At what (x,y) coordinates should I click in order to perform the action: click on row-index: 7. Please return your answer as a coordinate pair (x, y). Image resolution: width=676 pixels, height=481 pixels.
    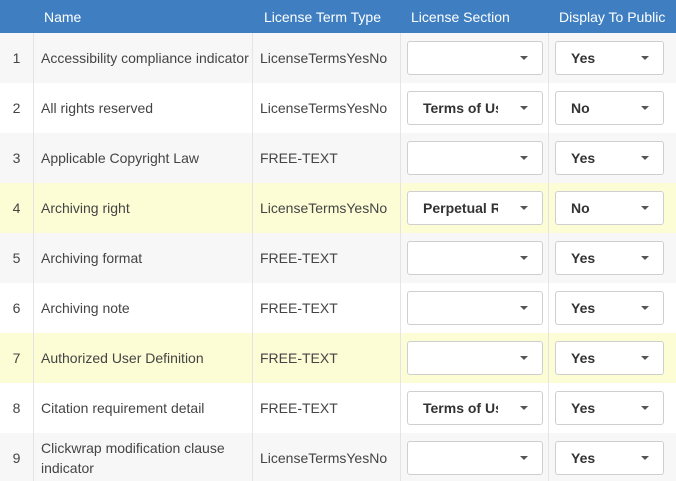
    Looking at the image, I should click on (17, 358).